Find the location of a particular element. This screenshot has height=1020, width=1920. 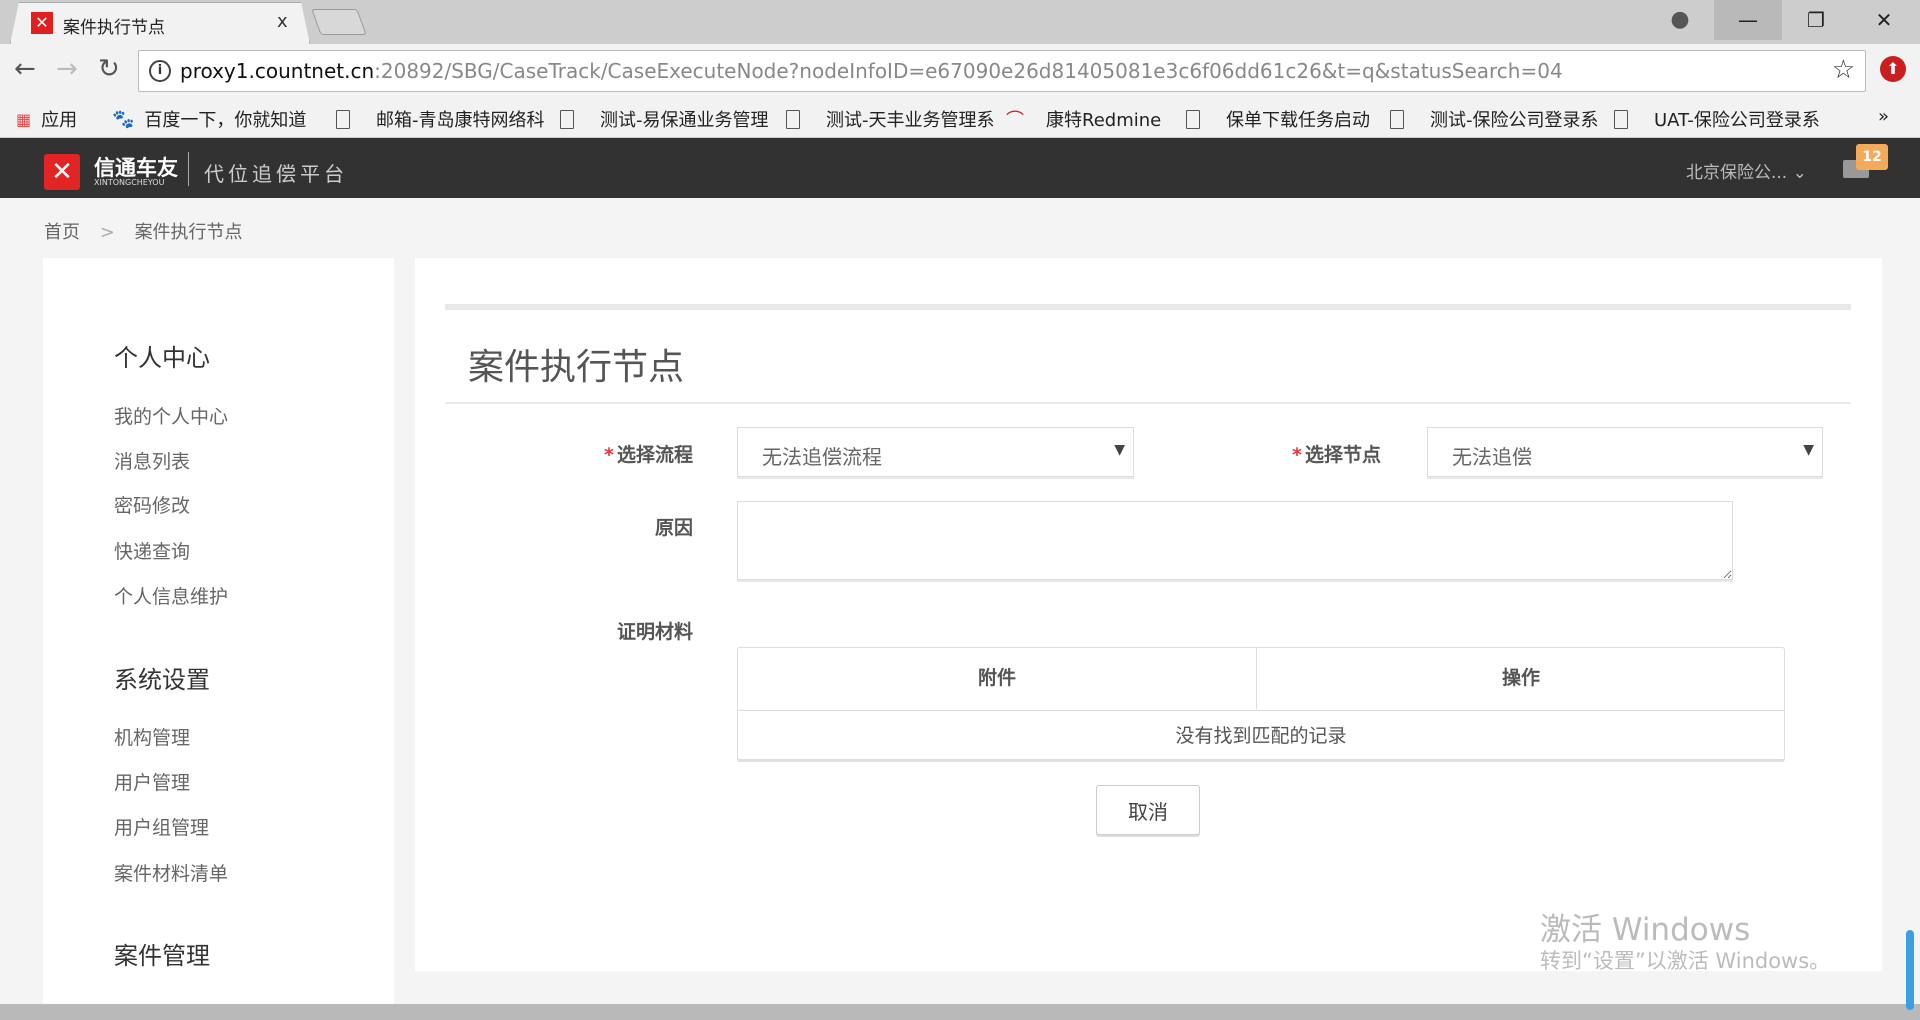

forward-icon: → is located at coordinates (67, 69).